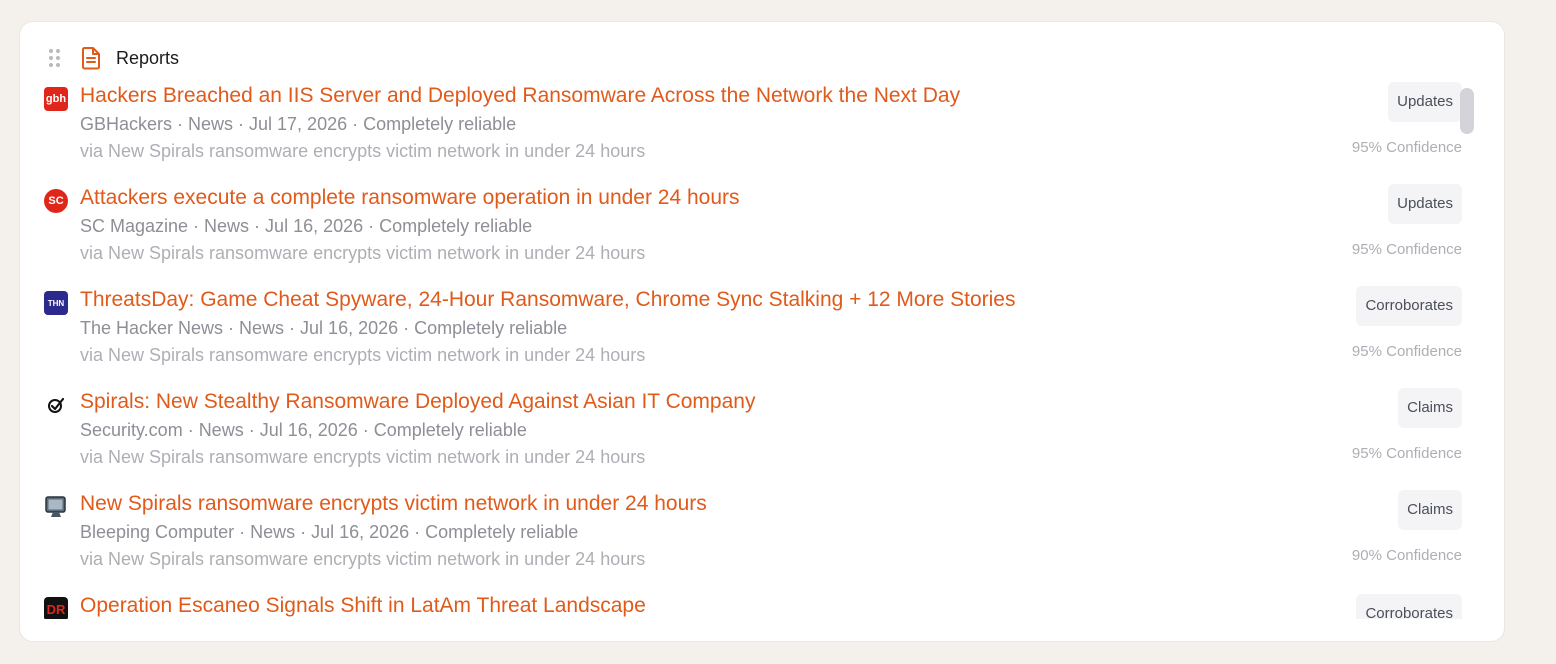 This screenshot has width=1556, height=664. What do you see at coordinates (56, 507) in the screenshot?
I see `bleeping-computer-favicon-icon` at bounding box center [56, 507].